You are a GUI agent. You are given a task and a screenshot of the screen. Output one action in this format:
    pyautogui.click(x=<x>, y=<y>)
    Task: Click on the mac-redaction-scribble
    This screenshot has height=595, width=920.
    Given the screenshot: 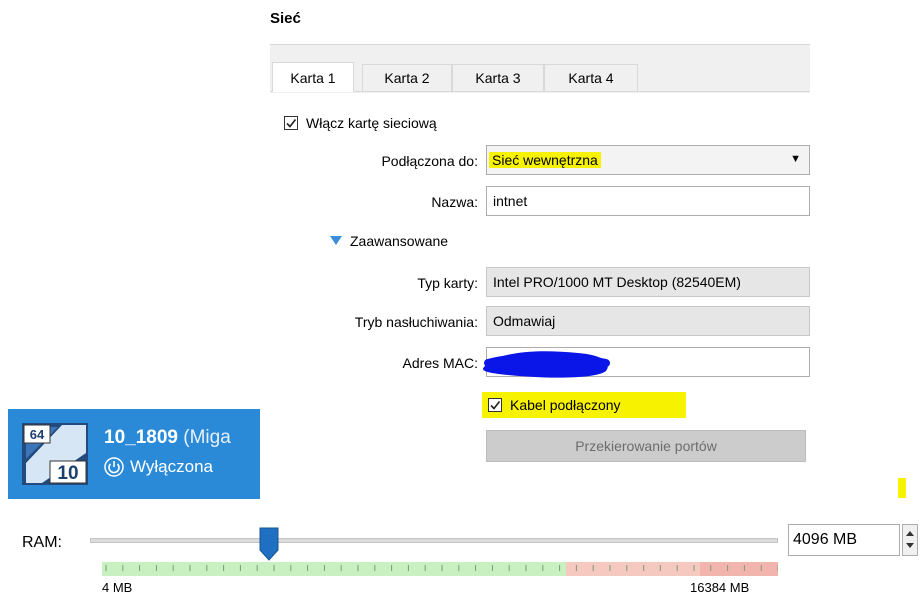 What is the action you would take?
    pyautogui.click(x=546, y=364)
    